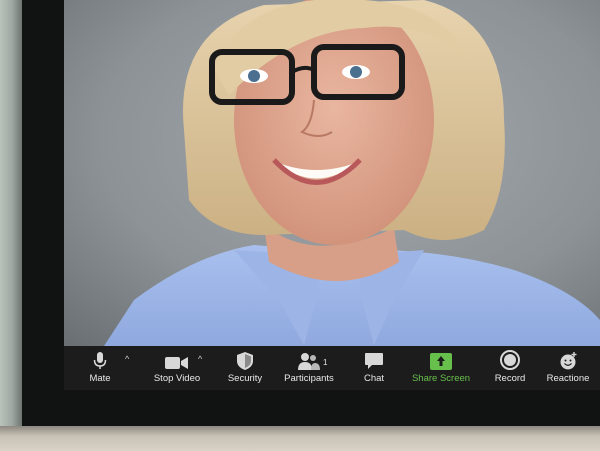  I want to click on mute-label: Mate, so click(100, 378).